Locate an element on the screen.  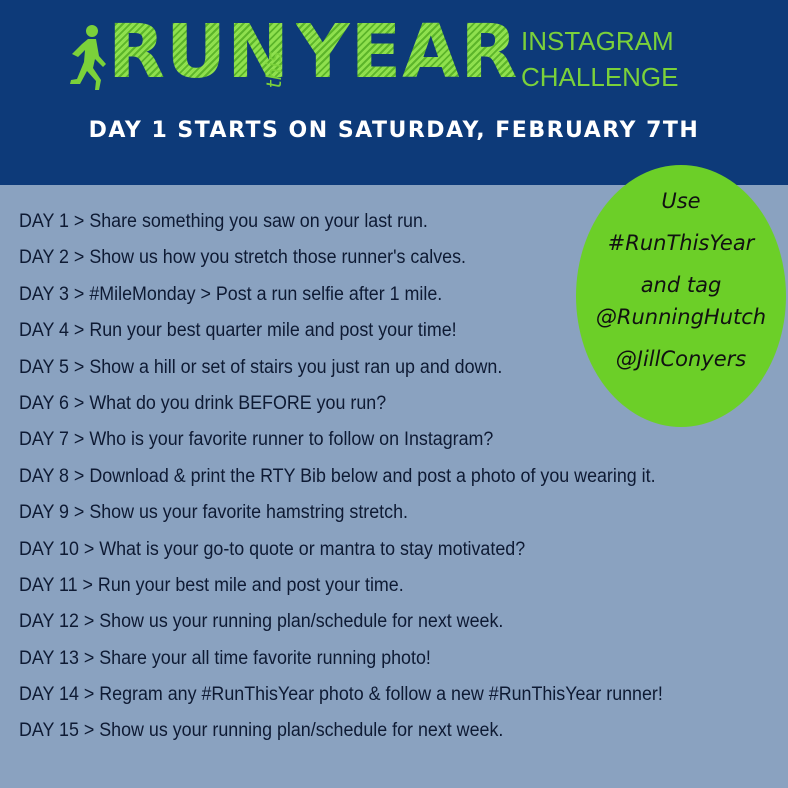
logo-this-text: this is located at coordinates (274, 70).